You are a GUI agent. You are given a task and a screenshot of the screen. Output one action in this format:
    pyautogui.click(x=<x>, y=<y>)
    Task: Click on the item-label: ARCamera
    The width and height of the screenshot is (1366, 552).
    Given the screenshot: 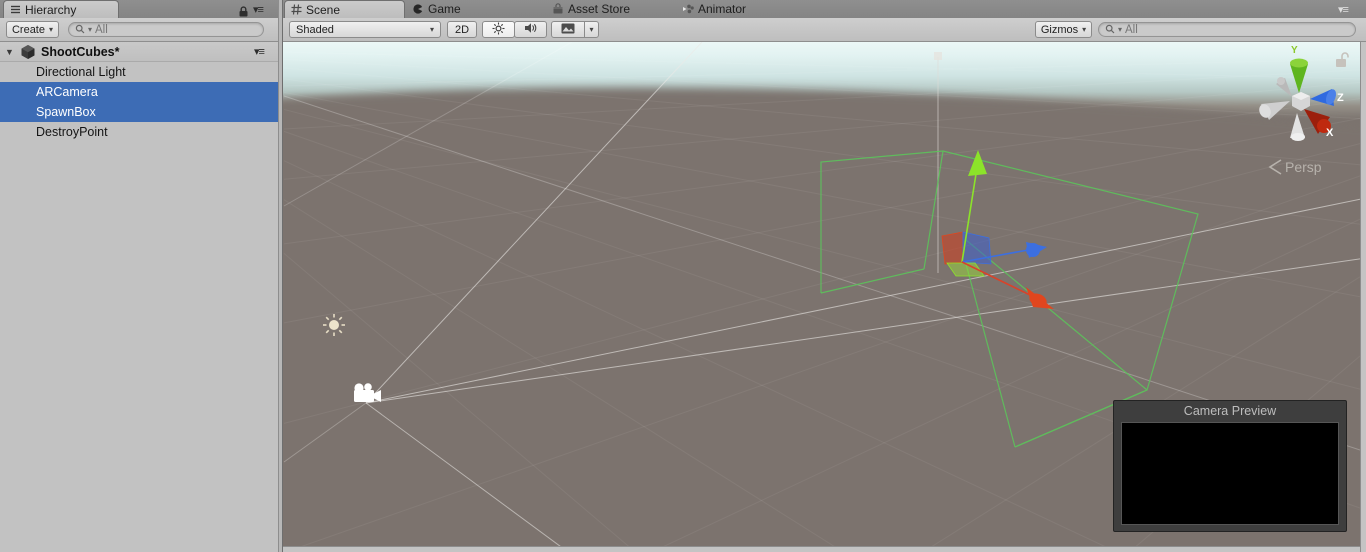 What is the action you would take?
    pyautogui.click(x=67, y=92)
    